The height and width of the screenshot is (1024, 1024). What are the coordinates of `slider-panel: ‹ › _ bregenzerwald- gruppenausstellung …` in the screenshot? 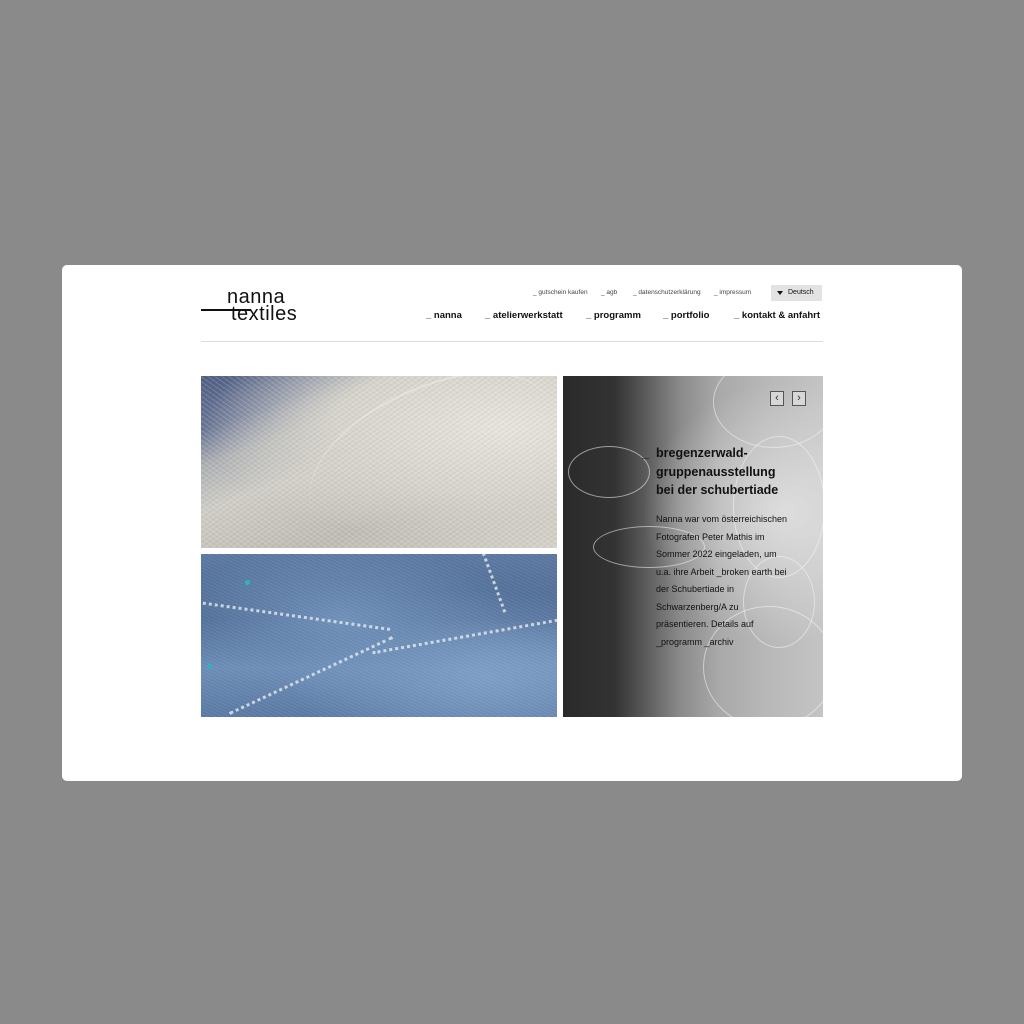 It's located at (693, 546).